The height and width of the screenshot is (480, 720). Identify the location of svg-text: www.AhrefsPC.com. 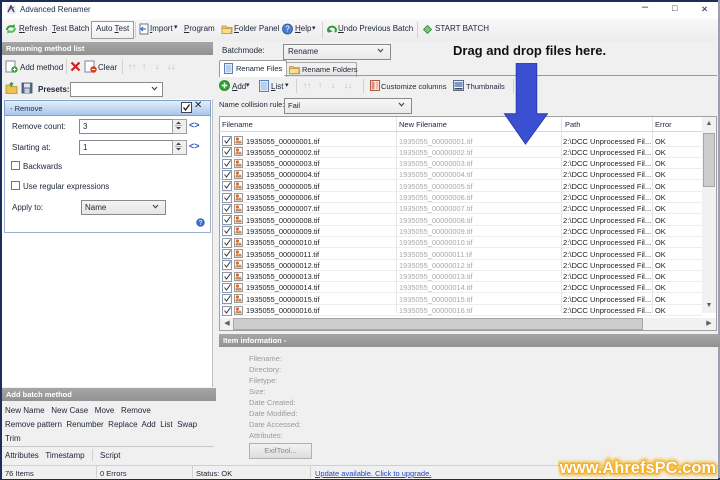
(637, 468).